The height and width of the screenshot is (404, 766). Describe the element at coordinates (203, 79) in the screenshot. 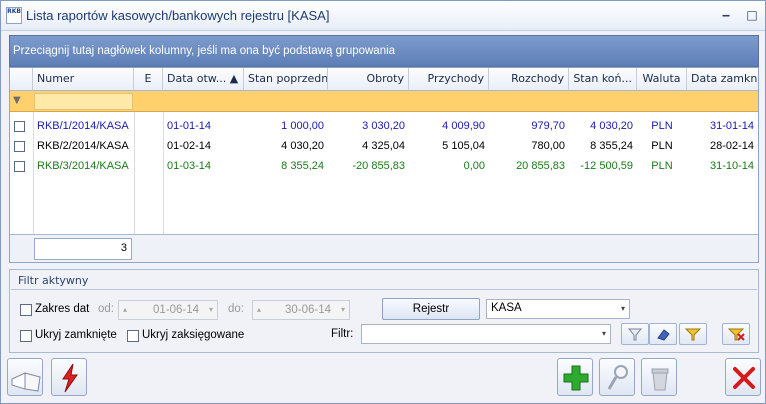

I see `header-data-otwarcia: Data otw... ▲` at that location.